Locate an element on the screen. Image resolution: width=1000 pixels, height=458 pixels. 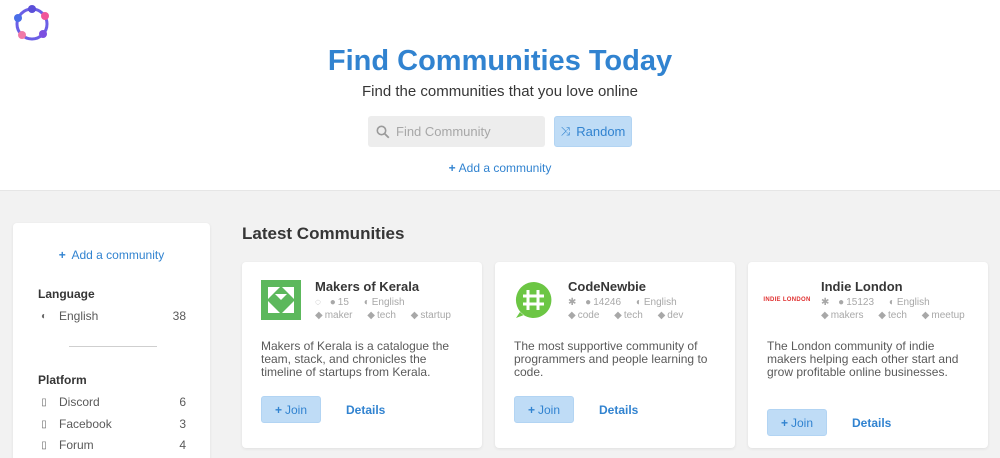
tag: ◆ code is located at coordinates (586, 315).